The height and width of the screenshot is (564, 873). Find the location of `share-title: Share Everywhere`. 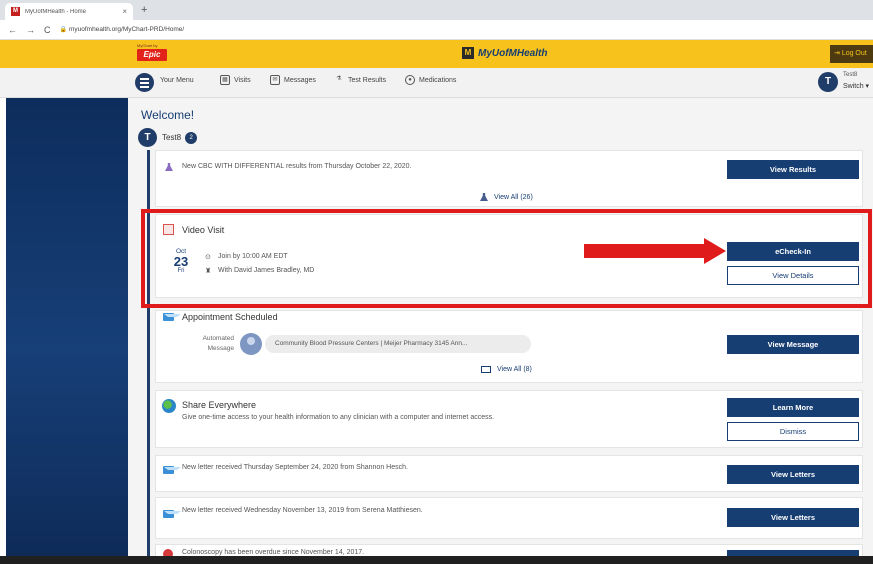

share-title: Share Everywhere is located at coordinates (219, 405).